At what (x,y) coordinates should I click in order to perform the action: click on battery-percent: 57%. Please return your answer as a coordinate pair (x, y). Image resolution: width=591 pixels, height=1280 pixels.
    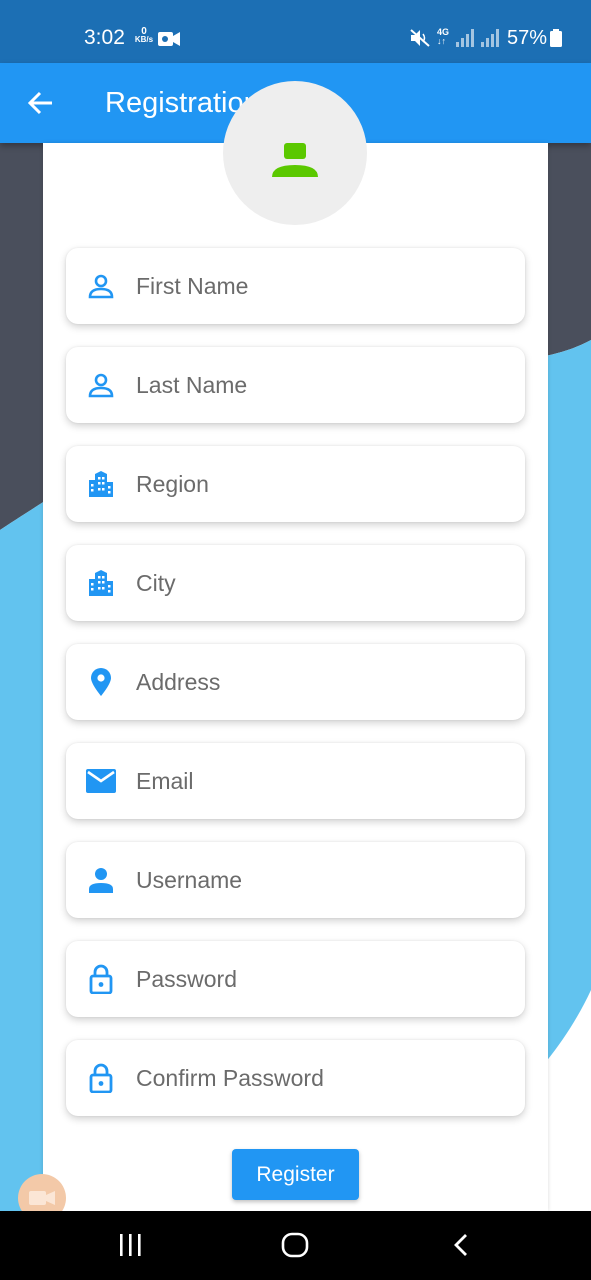
    Looking at the image, I should click on (527, 38).